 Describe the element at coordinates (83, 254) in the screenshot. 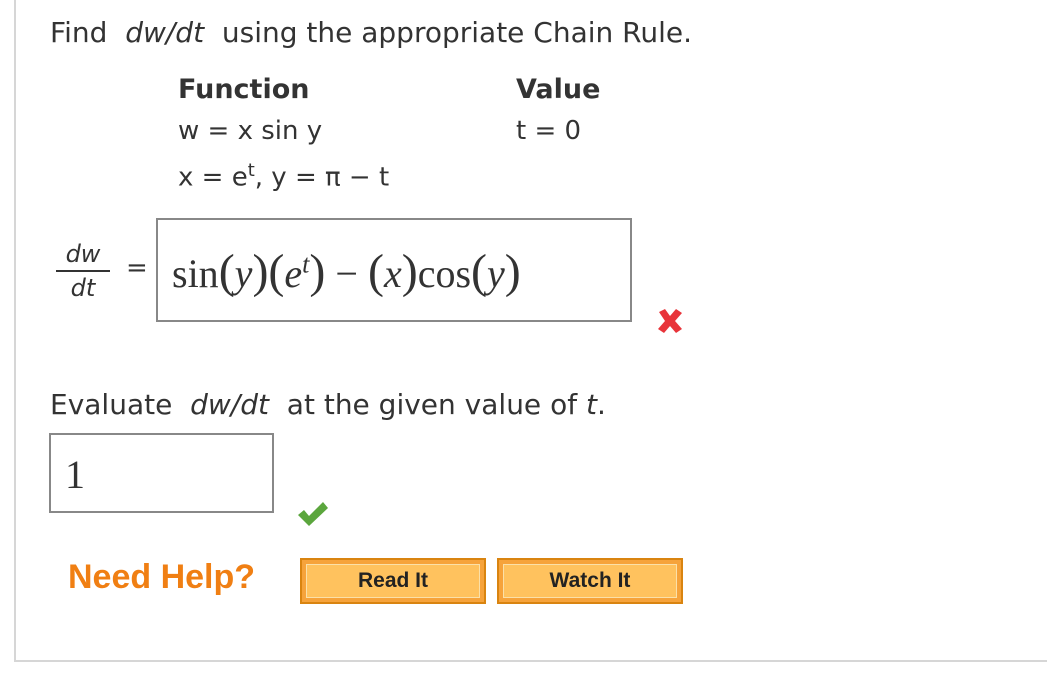

I see `derivative-numerator: dw` at that location.